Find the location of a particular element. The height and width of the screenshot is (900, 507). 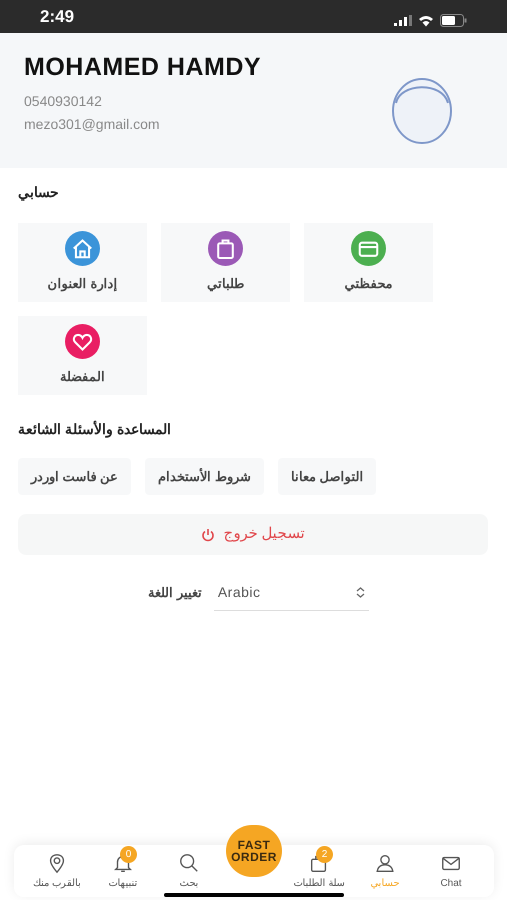

tab: بالقرب منك is located at coordinates (57, 871).